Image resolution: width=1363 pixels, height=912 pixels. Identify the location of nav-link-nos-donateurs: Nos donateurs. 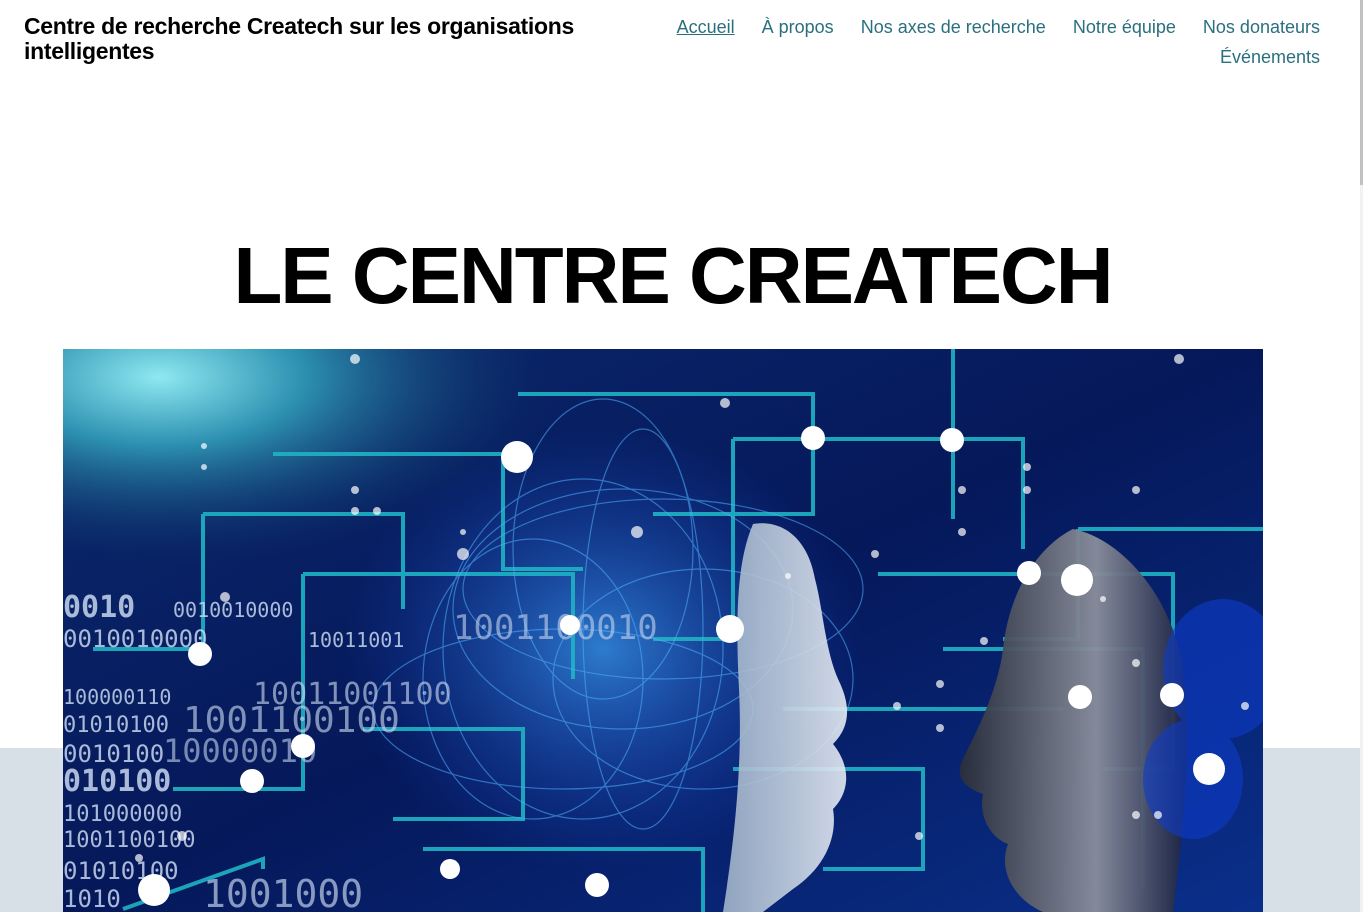
(1261, 27).